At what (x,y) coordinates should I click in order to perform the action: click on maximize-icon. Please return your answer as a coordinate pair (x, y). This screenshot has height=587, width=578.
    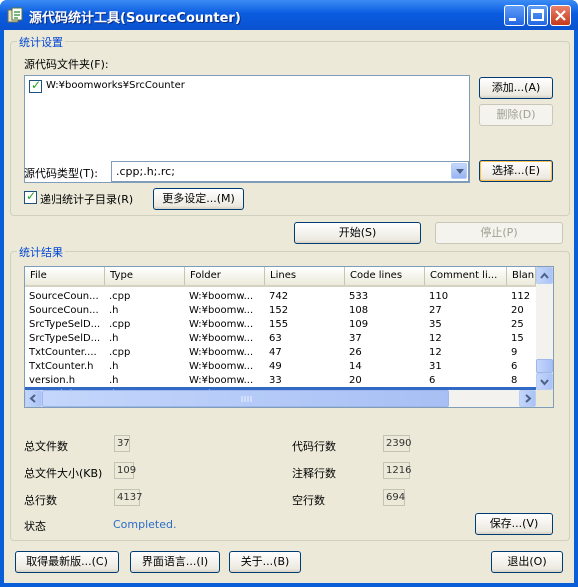
    Looking at the image, I should click on (537, 15).